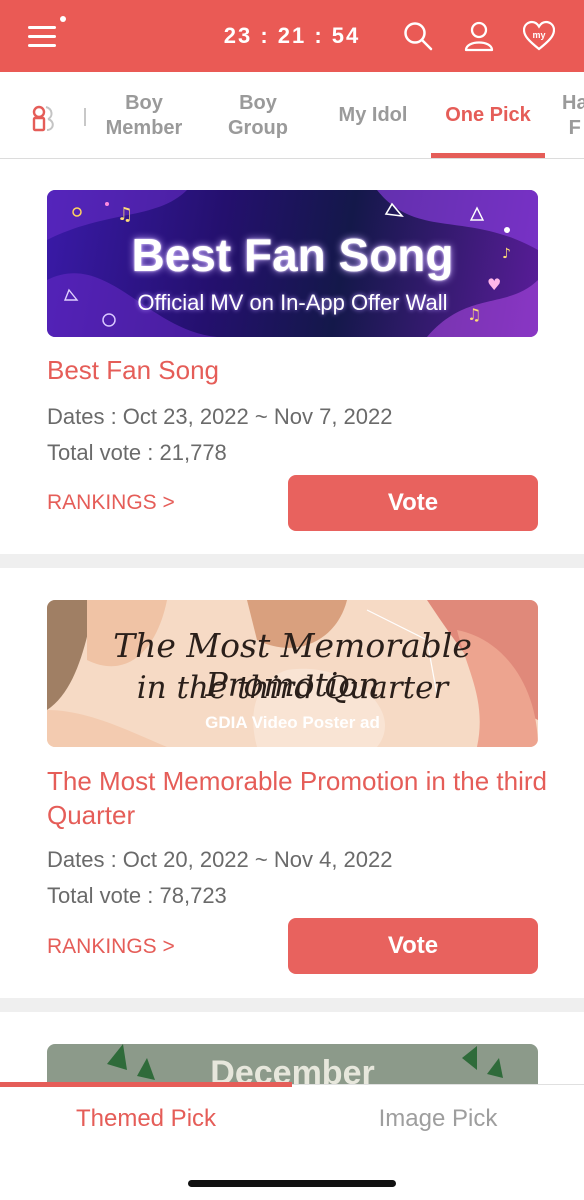 This screenshot has width=584, height=1200. Describe the element at coordinates (292, 1069) in the screenshot. I see `banner-title: December` at that location.